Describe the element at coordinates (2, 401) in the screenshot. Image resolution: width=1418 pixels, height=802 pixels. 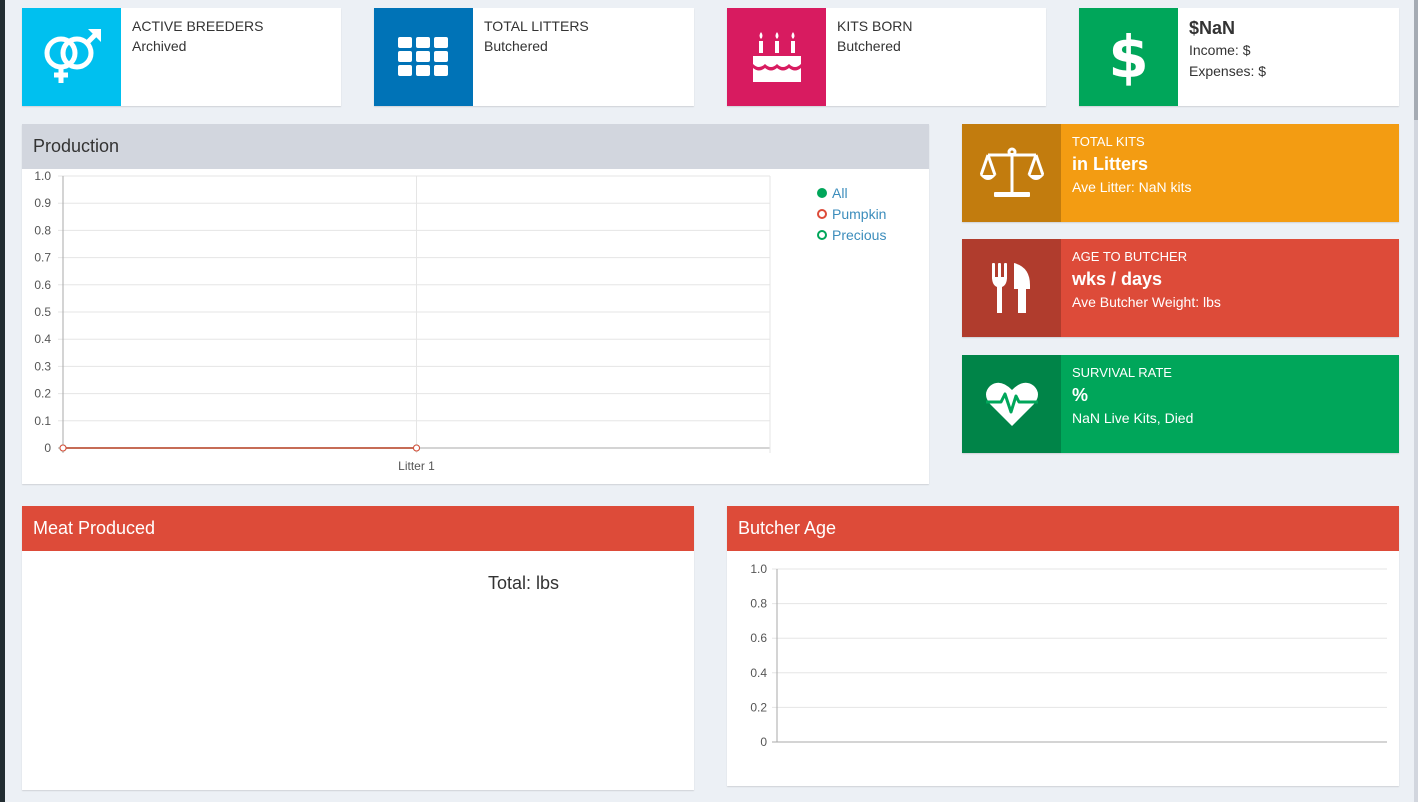
I see `sidebar-edge` at that location.